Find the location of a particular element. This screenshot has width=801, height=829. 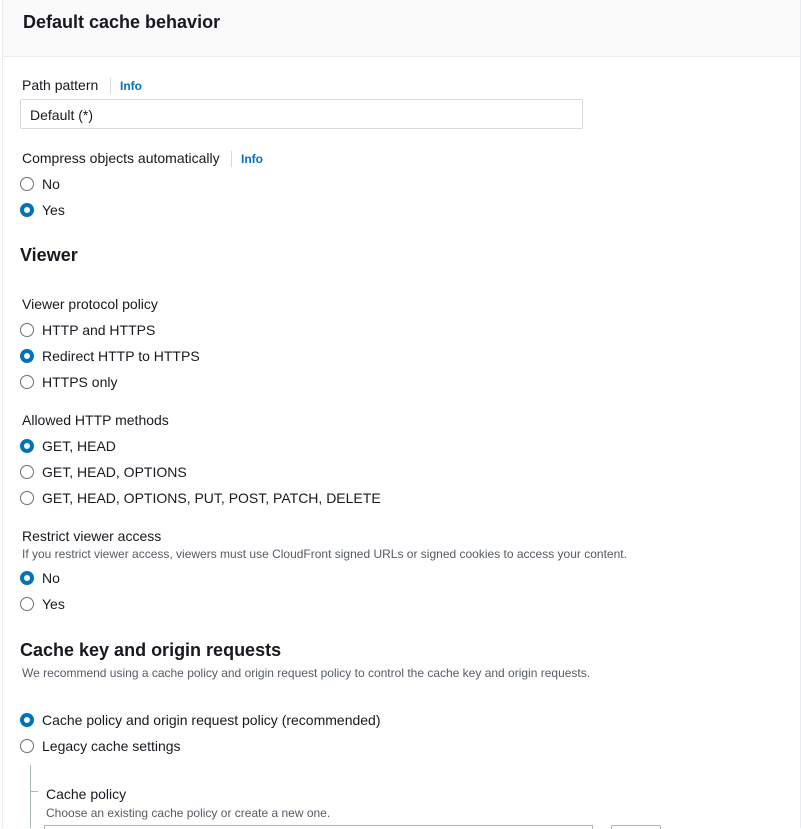

panel-title: Default cache behavior is located at coordinates (122, 22).